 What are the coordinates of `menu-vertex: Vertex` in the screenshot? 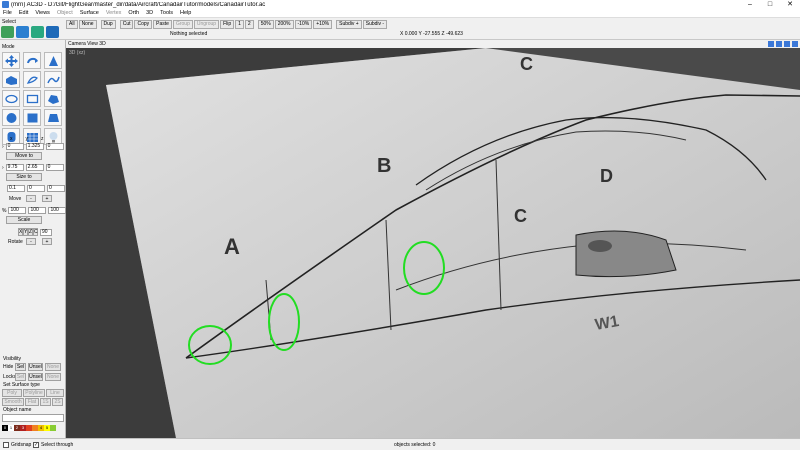 It's located at (114, 13).